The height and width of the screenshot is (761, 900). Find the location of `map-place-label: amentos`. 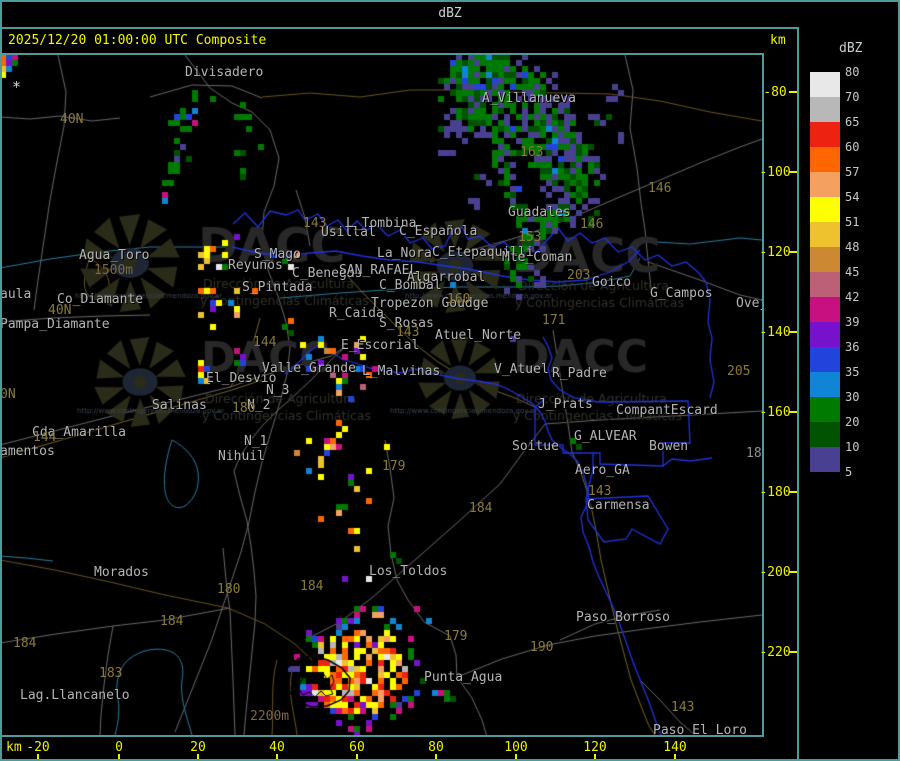

map-place-label: amentos is located at coordinates (28, 451).